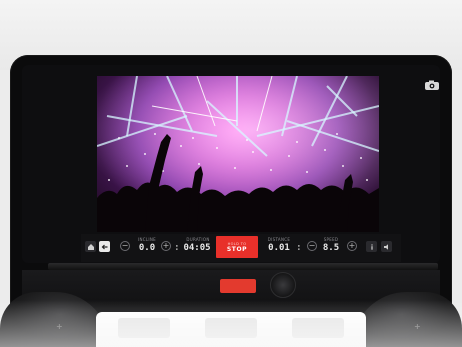 The image size is (462, 347). Describe the element at coordinates (147, 239) in the screenshot. I see `incline-label: INCLINE` at that location.